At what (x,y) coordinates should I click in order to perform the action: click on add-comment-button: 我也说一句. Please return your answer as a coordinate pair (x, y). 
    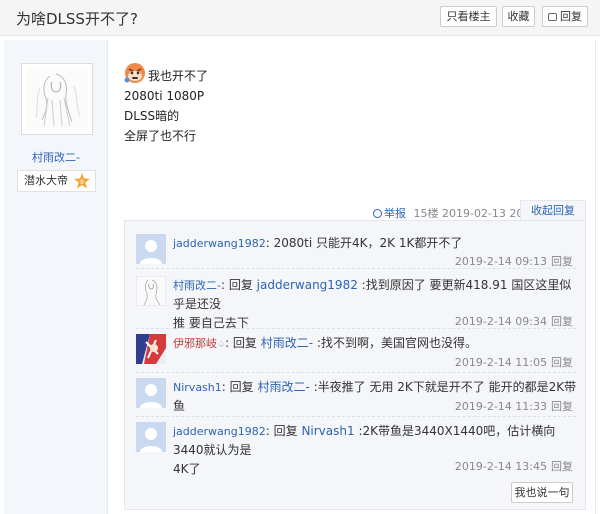
    Looking at the image, I should click on (542, 492).